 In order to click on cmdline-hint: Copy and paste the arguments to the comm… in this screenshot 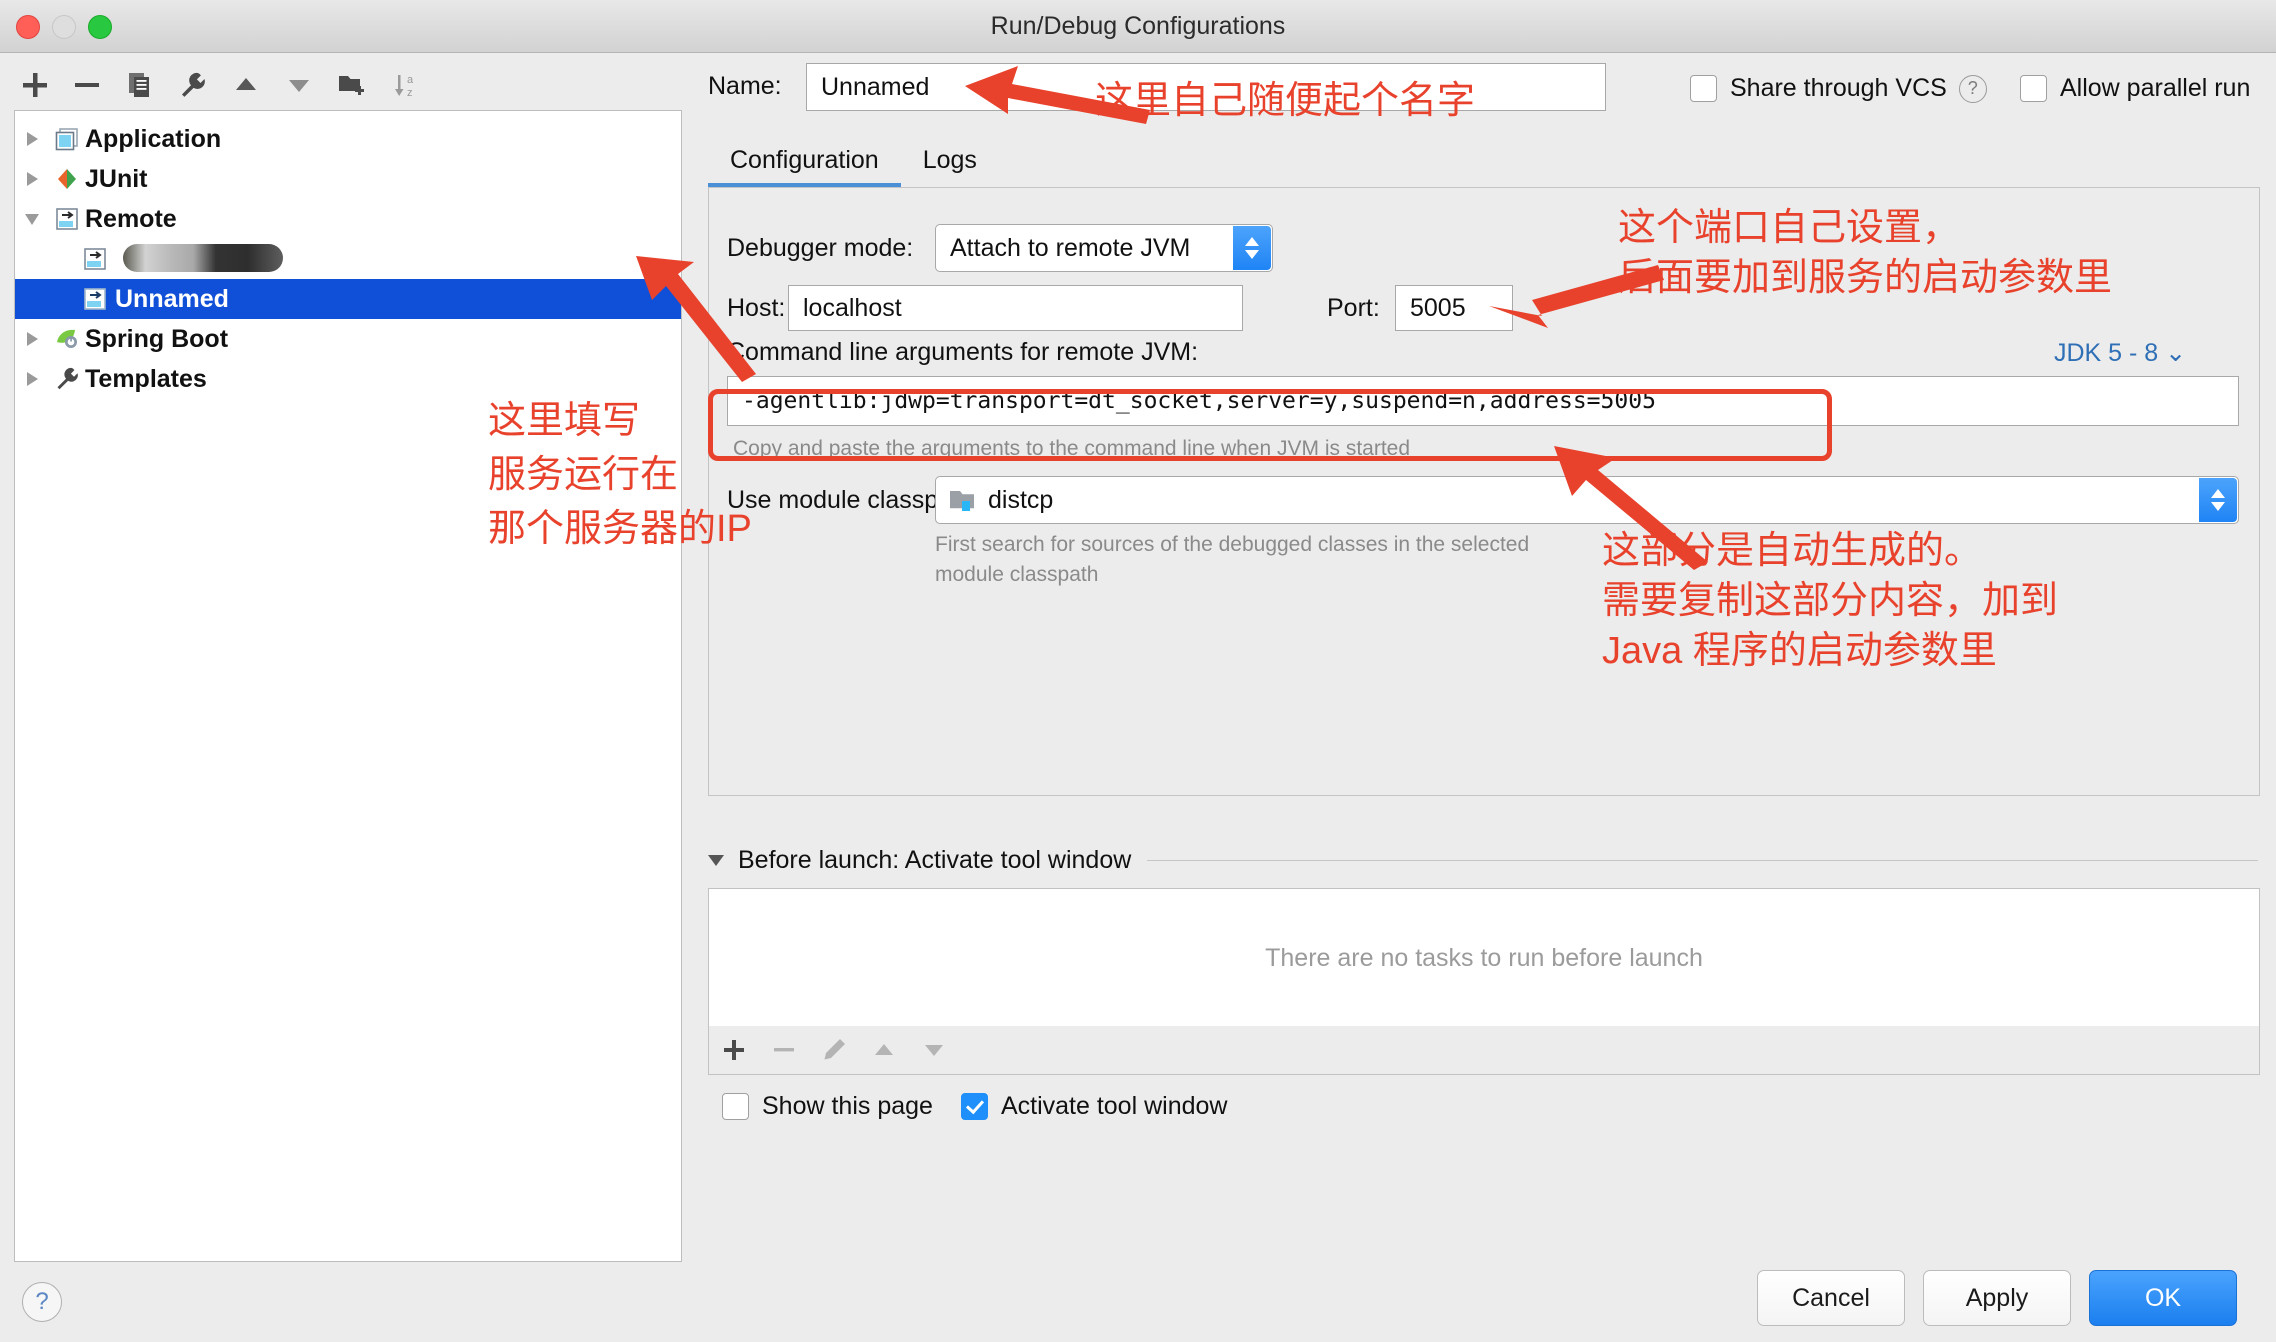, I will do `click(1072, 448)`.